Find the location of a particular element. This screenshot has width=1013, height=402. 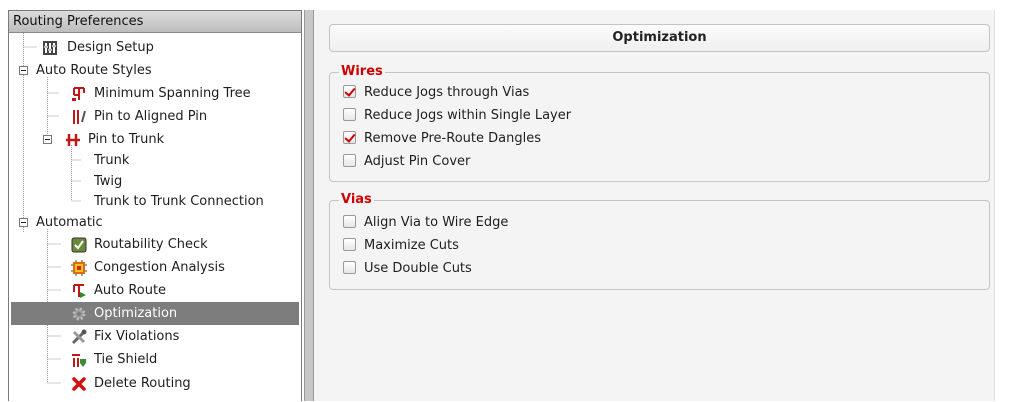

use-double-cuts-checkbox is located at coordinates (349, 267).